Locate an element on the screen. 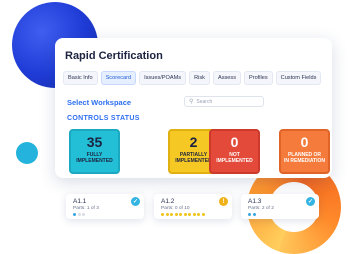 The height and width of the screenshot is (254, 349). control-parts: Parts: 2 of 2 is located at coordinates (261, 208).